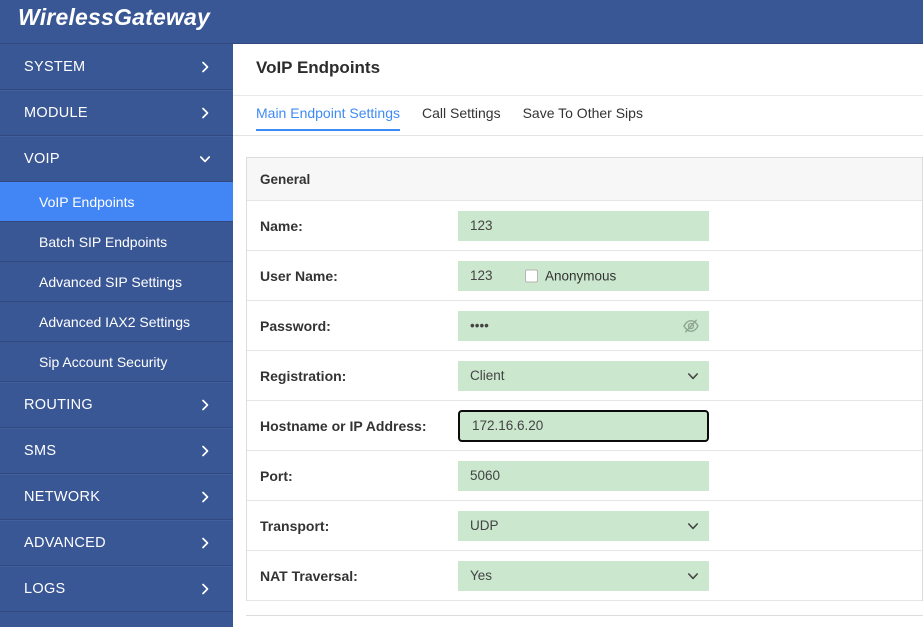 This screenshot has width=923, height=627. What do you see at coordinates (42, 159) in the screenshot?
I see `sidebar-item-label: VOIP` at bounding box center [42, 159].